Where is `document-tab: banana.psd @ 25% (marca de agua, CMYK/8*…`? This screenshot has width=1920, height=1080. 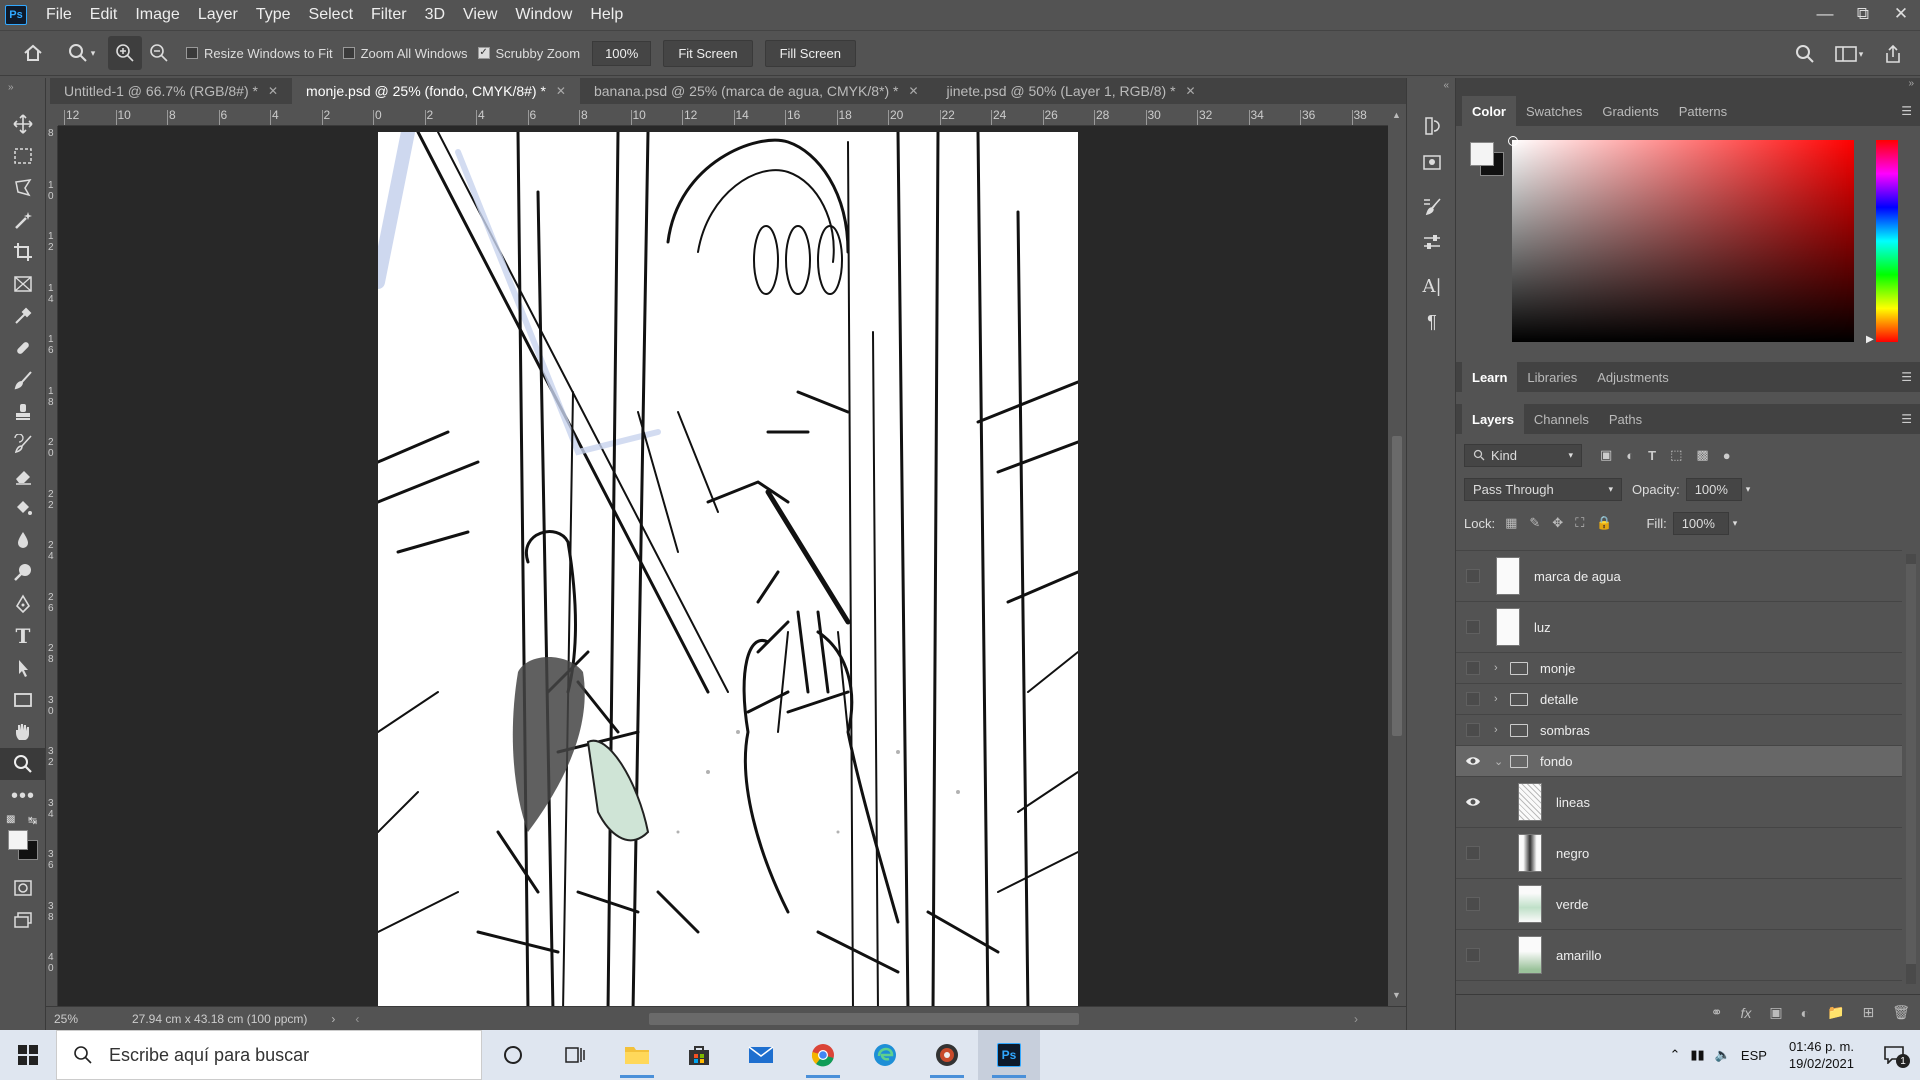
document-tab: banana.psd @ 25% (marca de agua, CMYK/8*… is located at coordinates (756, 91).